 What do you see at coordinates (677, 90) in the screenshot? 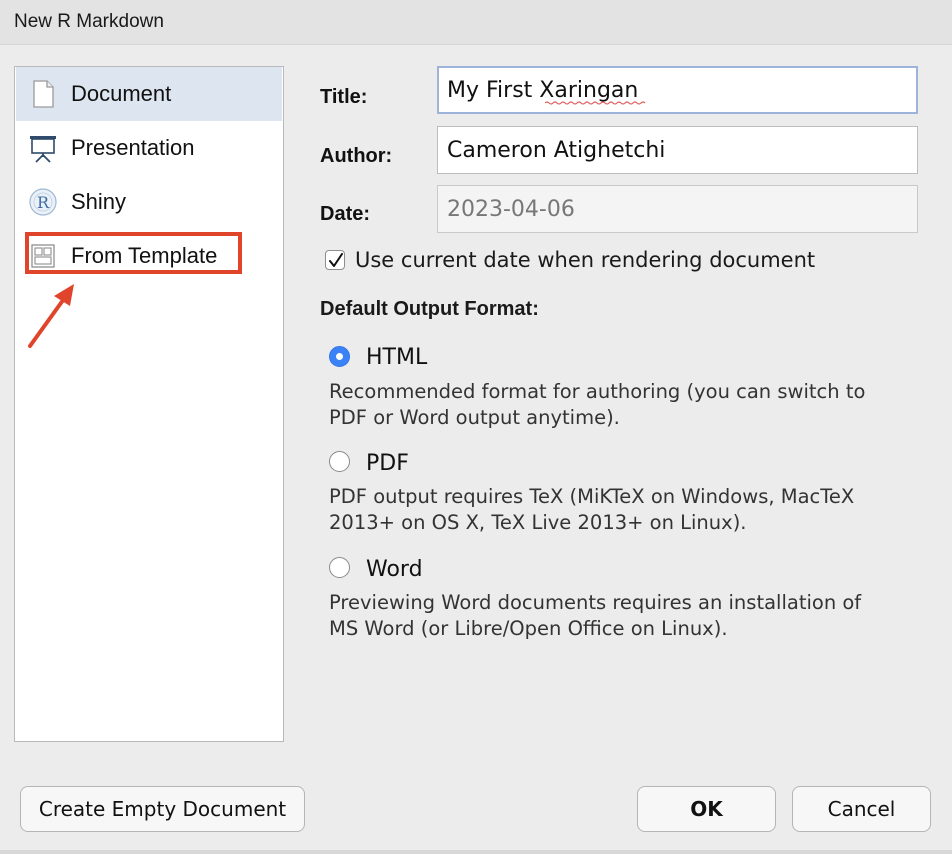
I see `title-input` at bounding box center [677, 90].